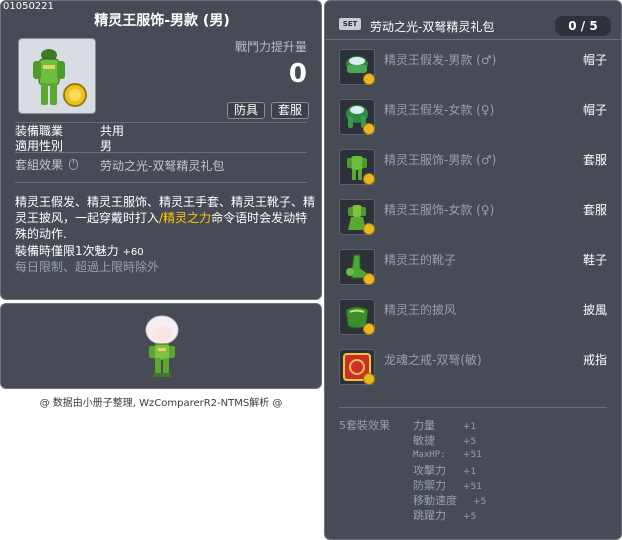  I want to click on stat-line: 攻擊力 +1, so click(444, 470).